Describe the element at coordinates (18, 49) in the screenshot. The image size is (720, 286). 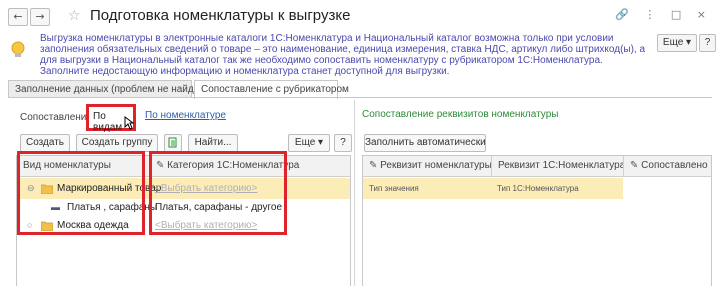
I see `bulb-icon` at that location.